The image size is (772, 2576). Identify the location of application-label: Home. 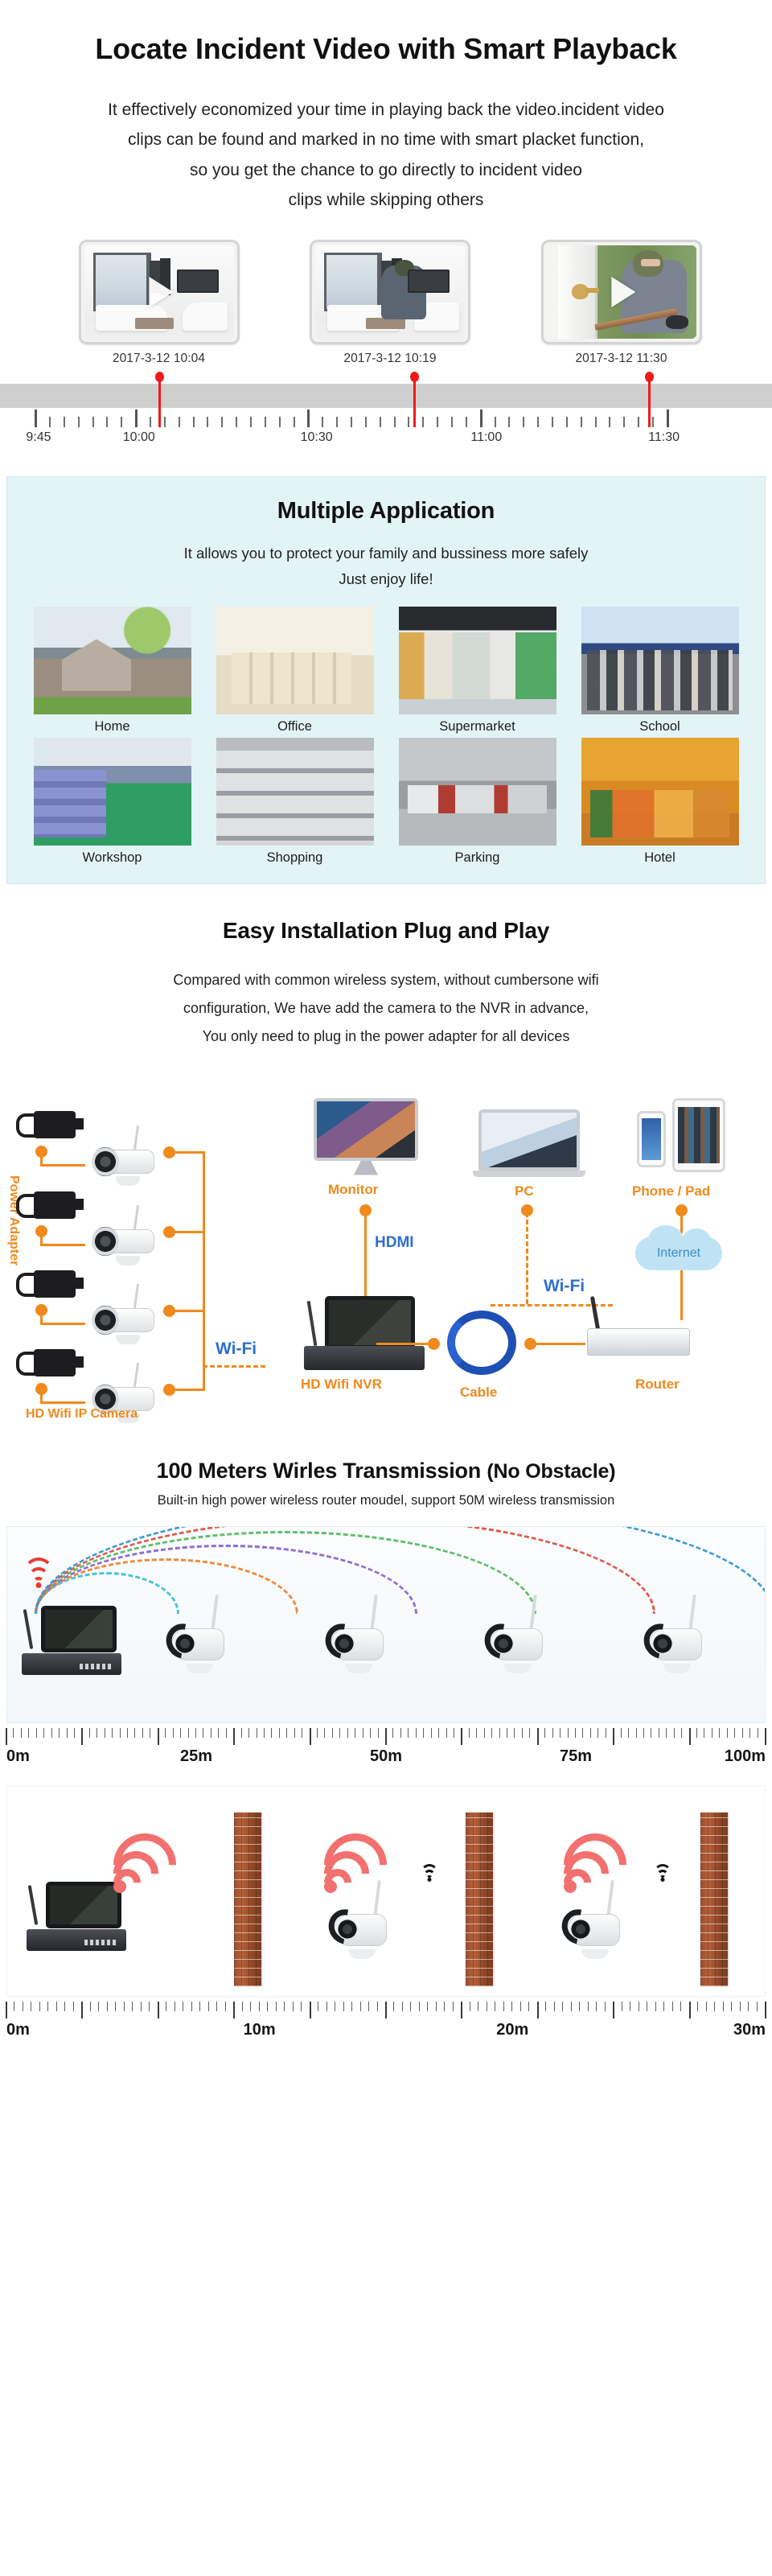
(112, 727).